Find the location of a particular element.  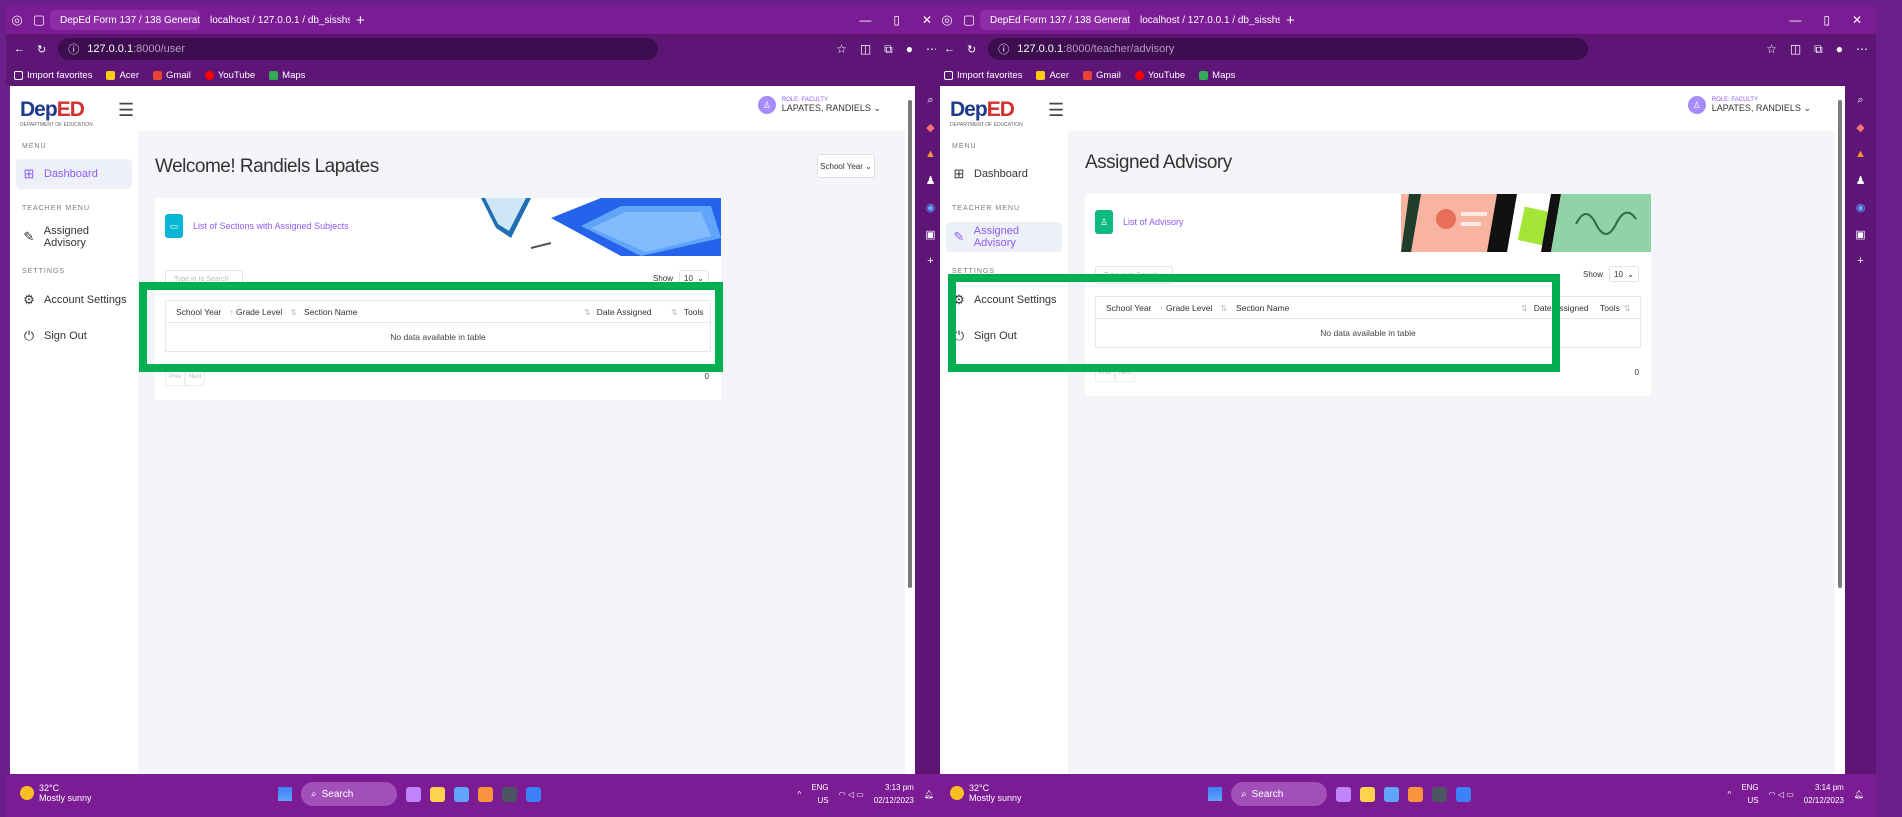

col-tools: Tools ⇅ is located at coordinates (1615, 308).